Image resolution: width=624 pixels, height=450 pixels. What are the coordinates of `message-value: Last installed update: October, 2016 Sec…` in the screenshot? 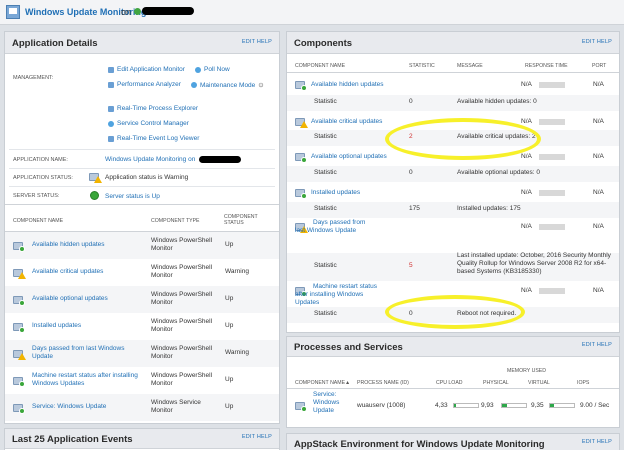 It's located at (534, 263).